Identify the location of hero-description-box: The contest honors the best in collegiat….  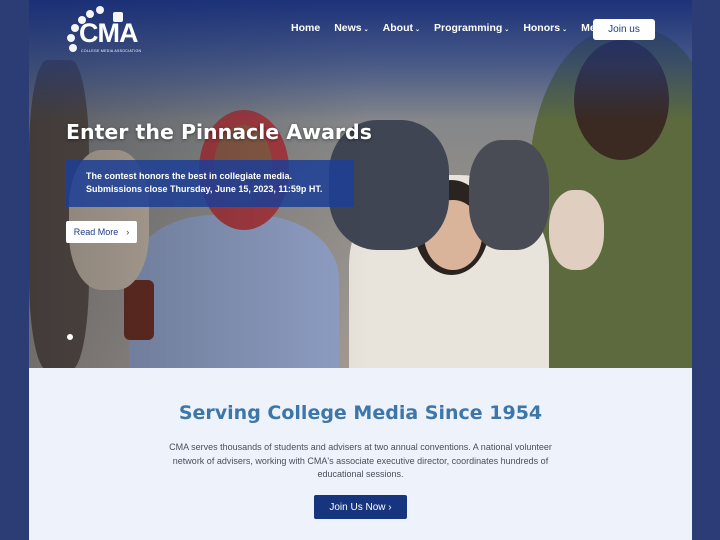
(210, 183).